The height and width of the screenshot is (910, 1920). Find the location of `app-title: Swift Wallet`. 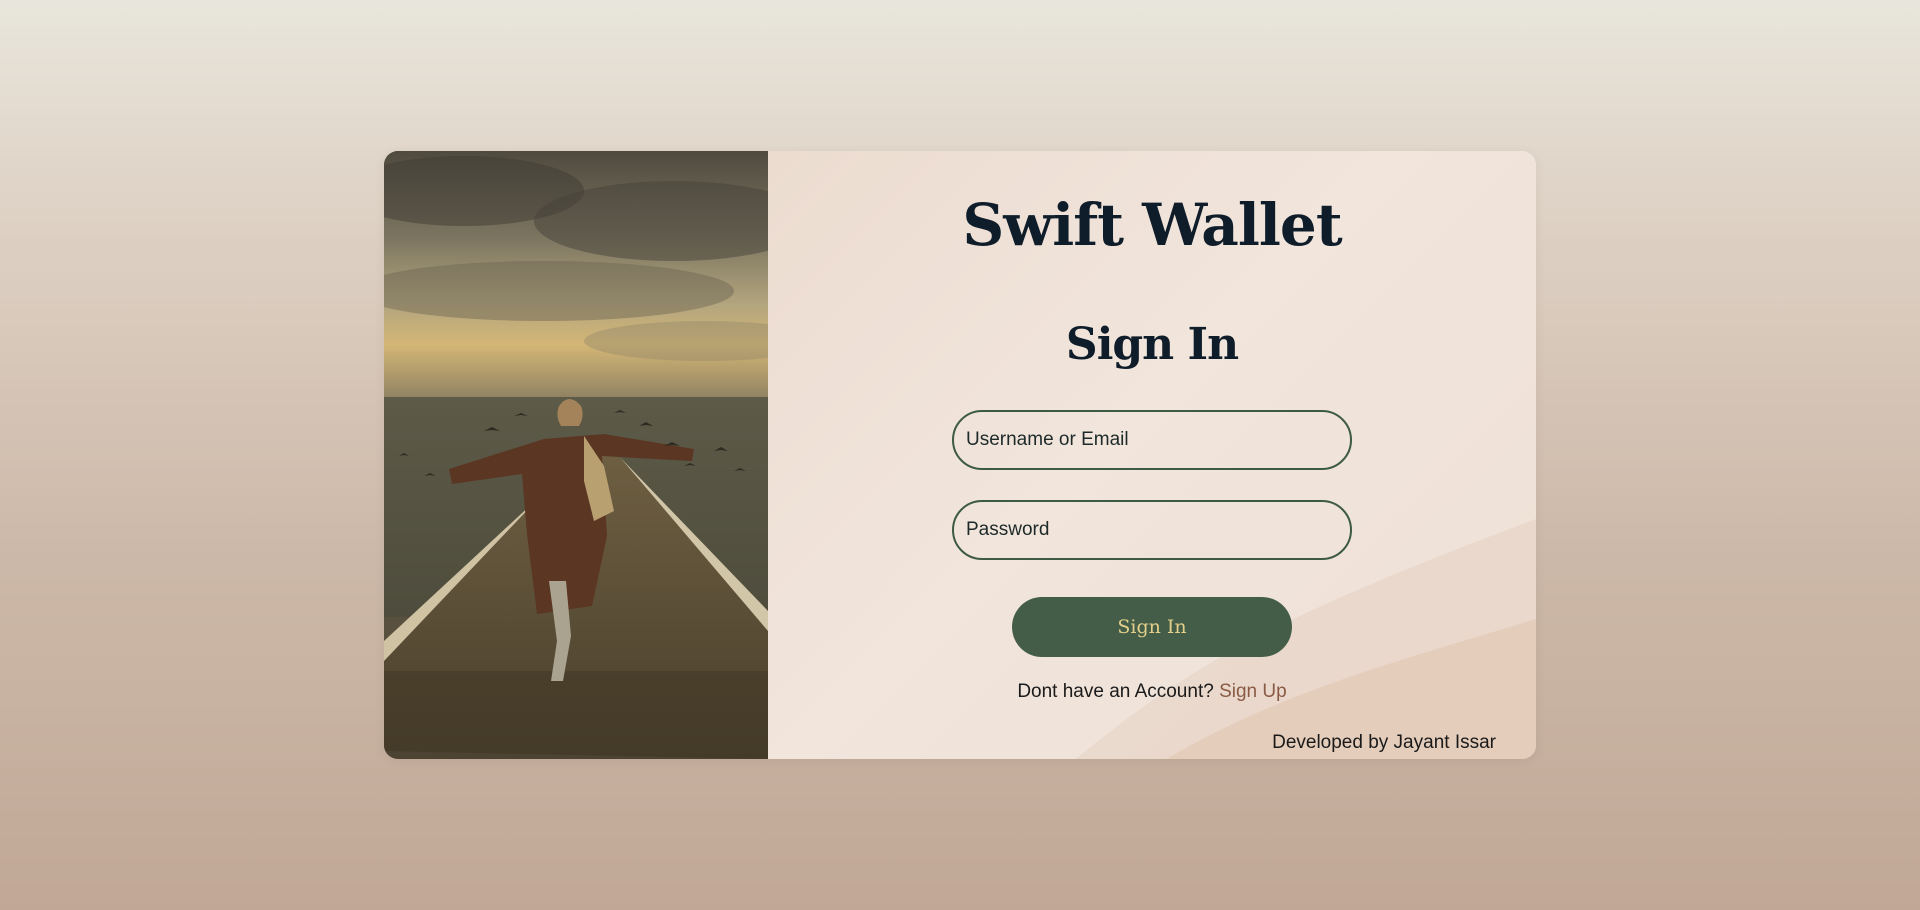

app-title: Swift Wallet is located at coordinates (1152, 225).